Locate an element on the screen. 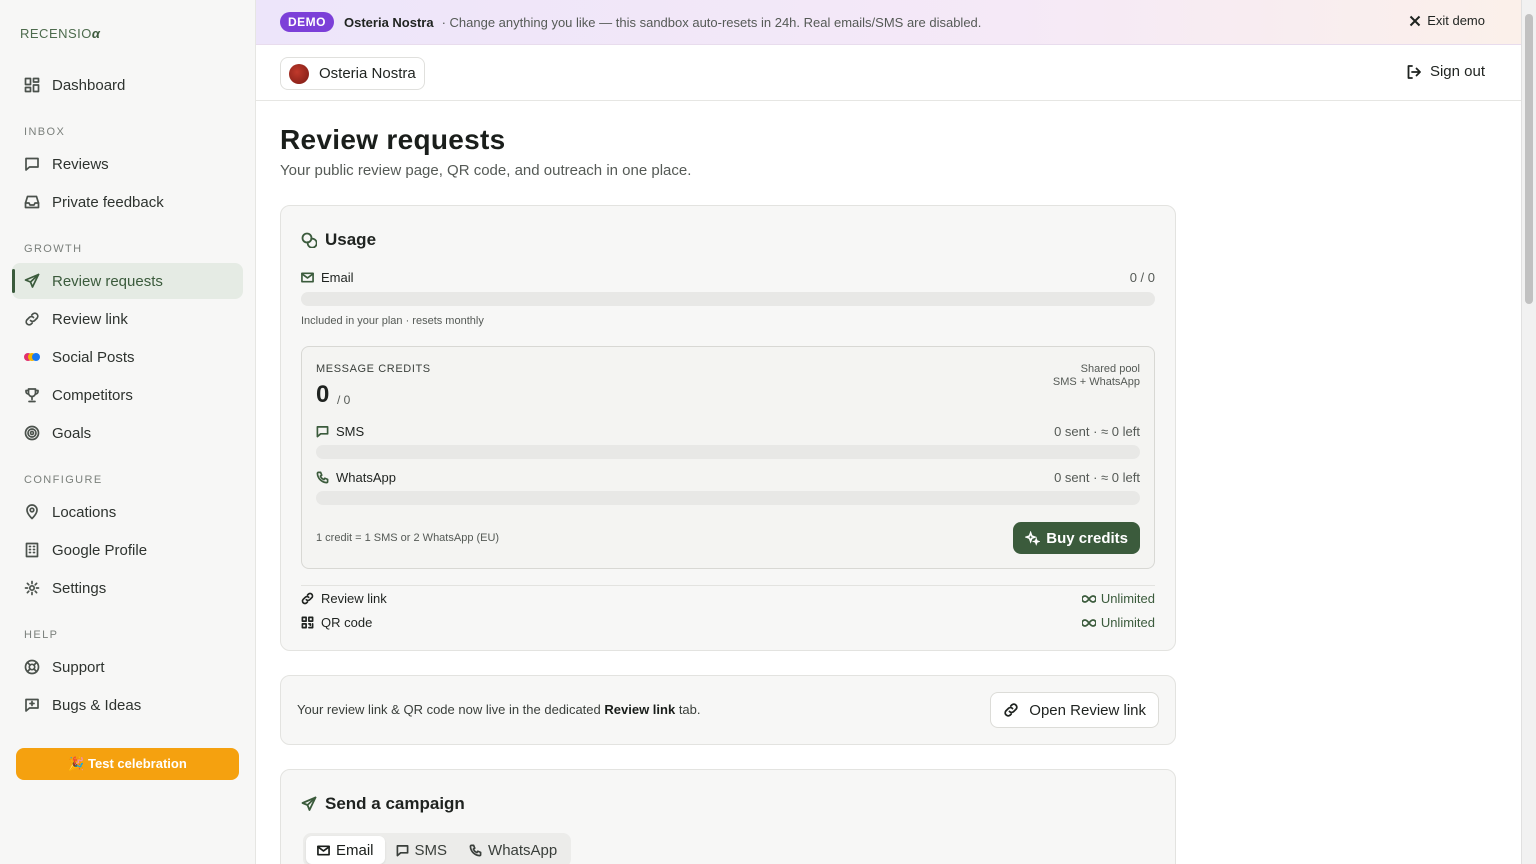  sidebar-item-settings: Settings is located at coordinates (127, 588).